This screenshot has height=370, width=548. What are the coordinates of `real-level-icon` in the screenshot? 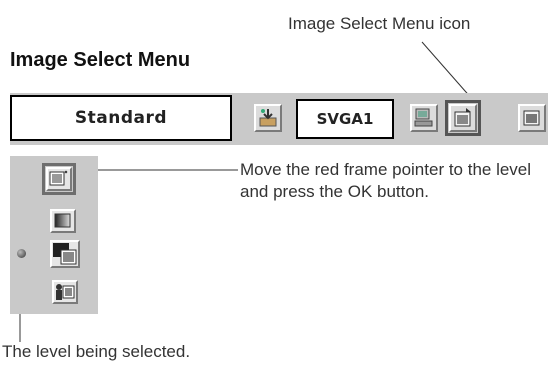 It's located at (65, 254).